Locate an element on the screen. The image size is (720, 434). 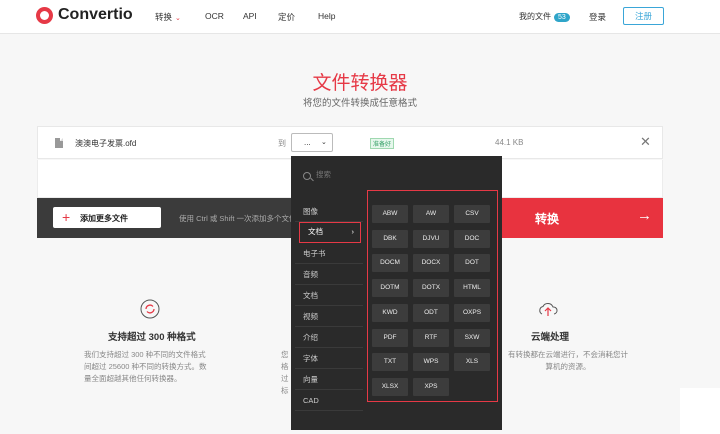
convertio-logo-icon is located at coordinates (44, 15).